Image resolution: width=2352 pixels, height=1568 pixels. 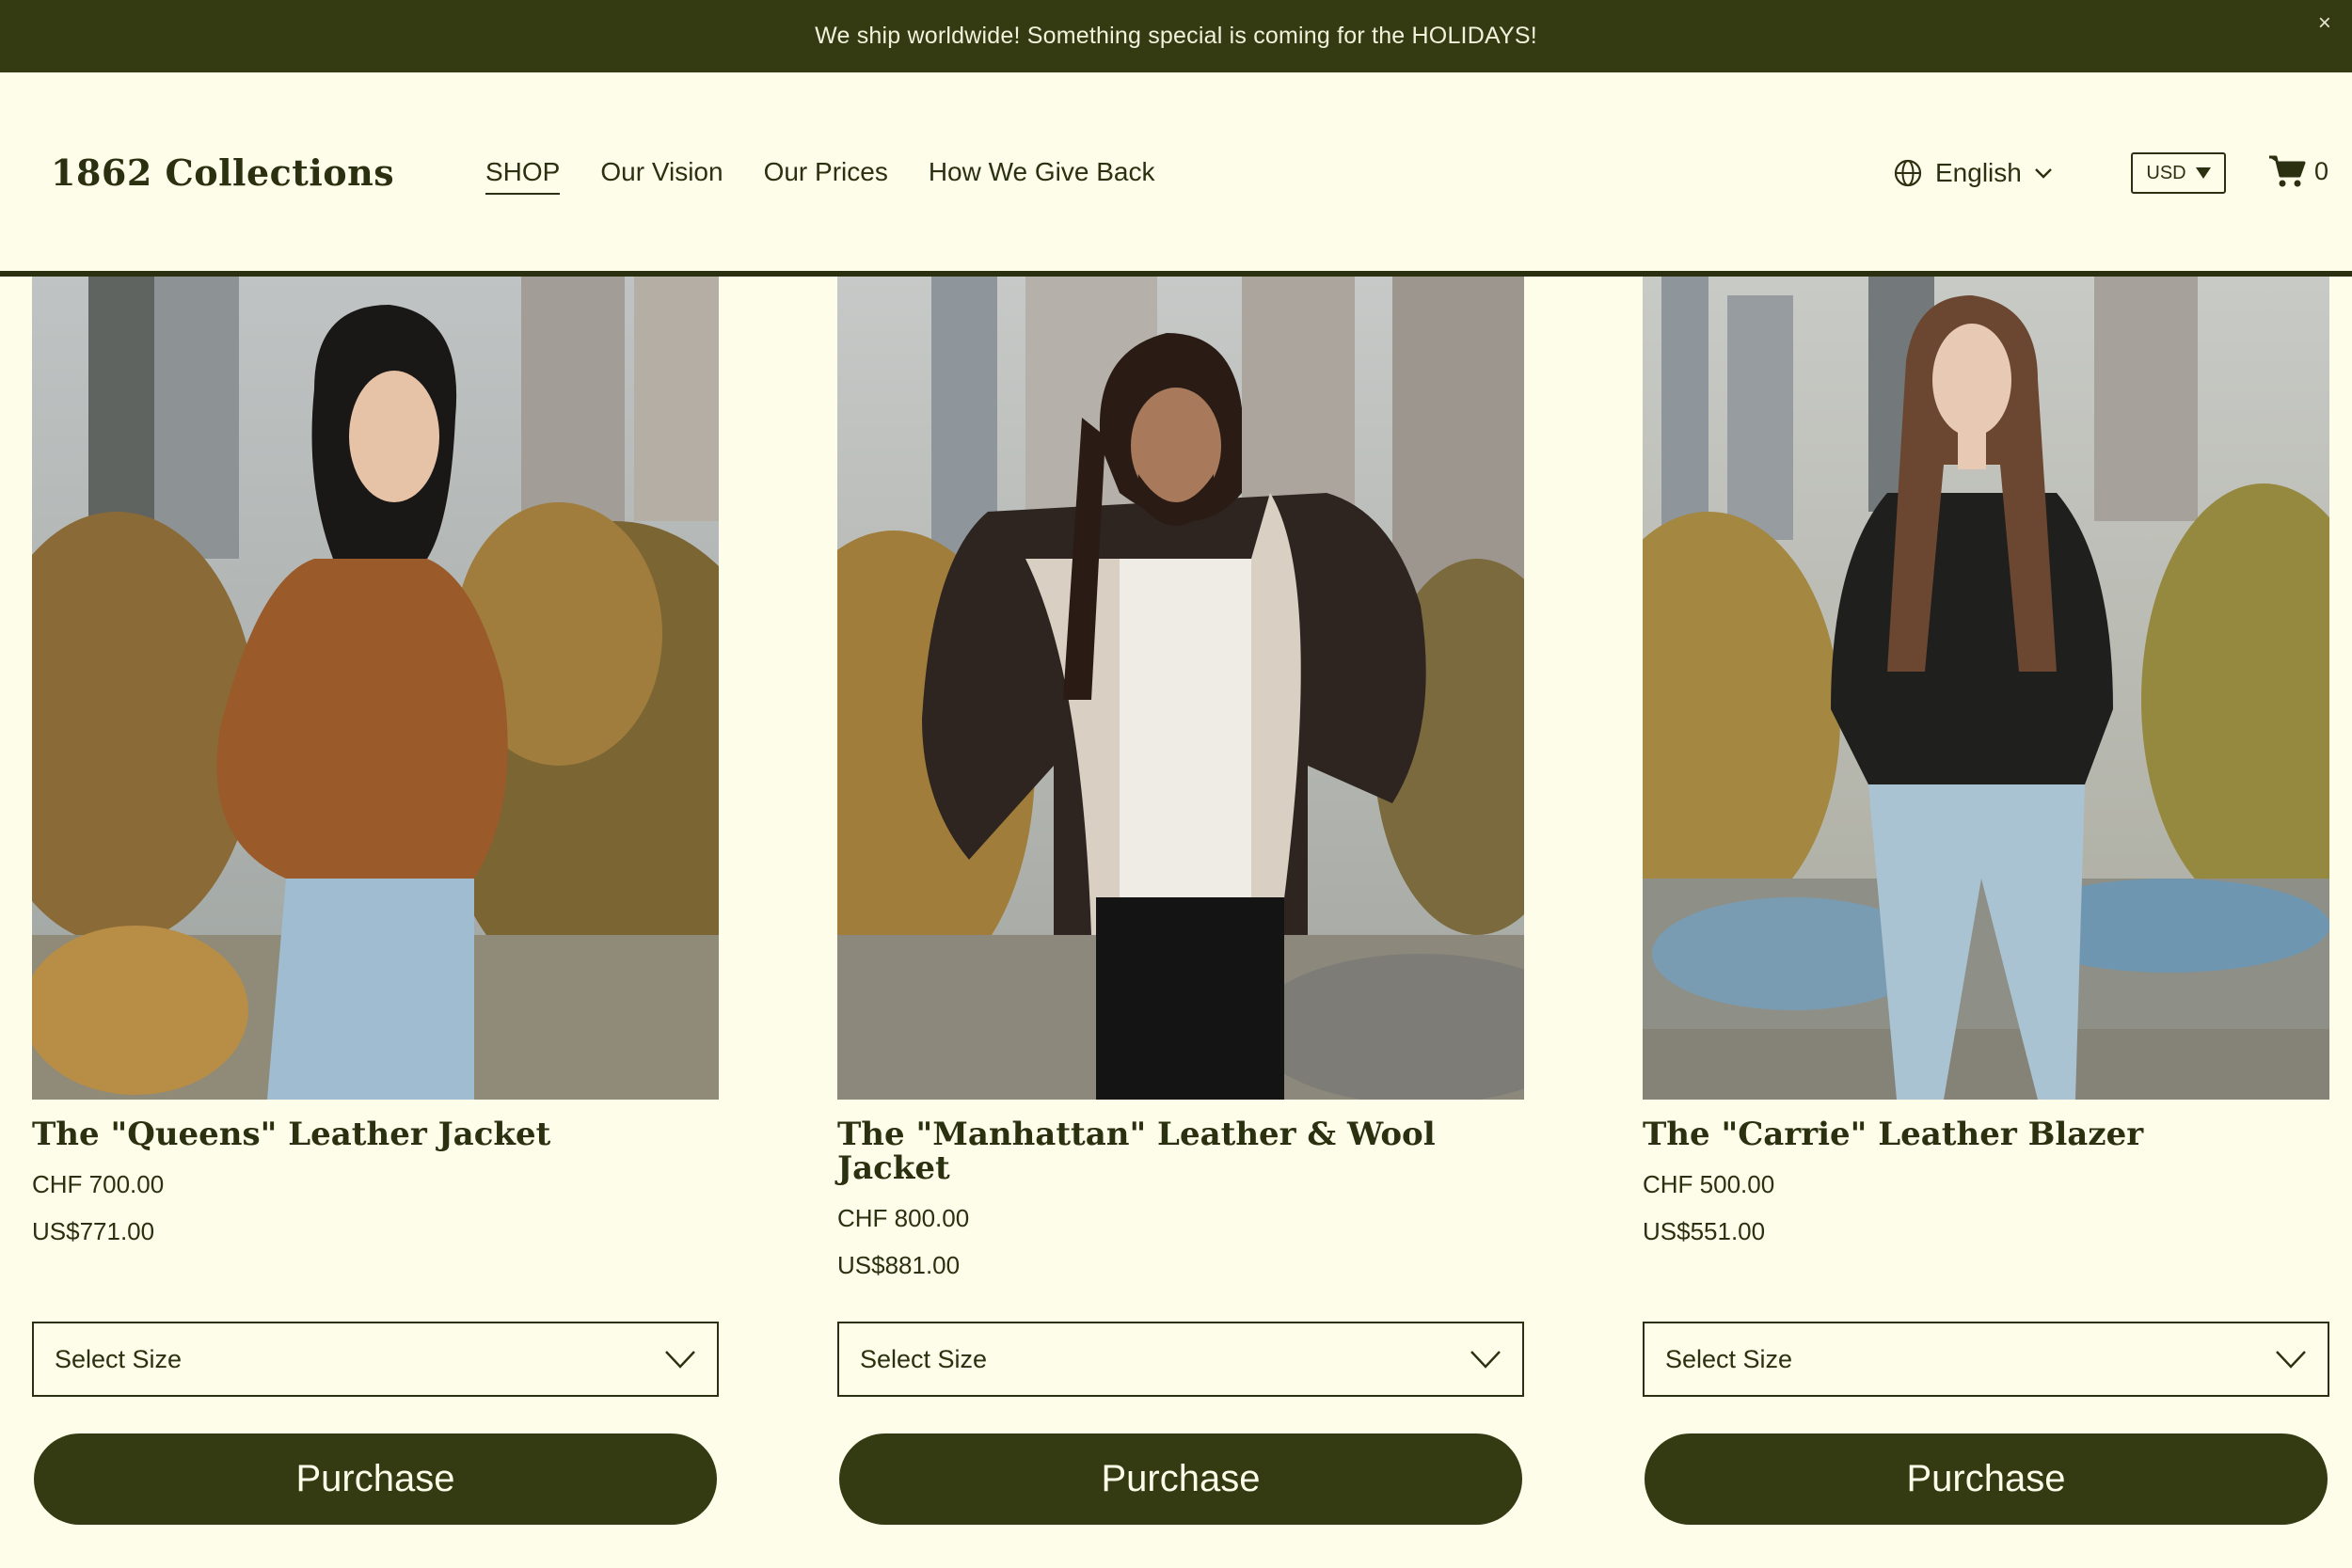 I want to click on product-price-chf: CHF 800.00, so click(x=903, y=1218).